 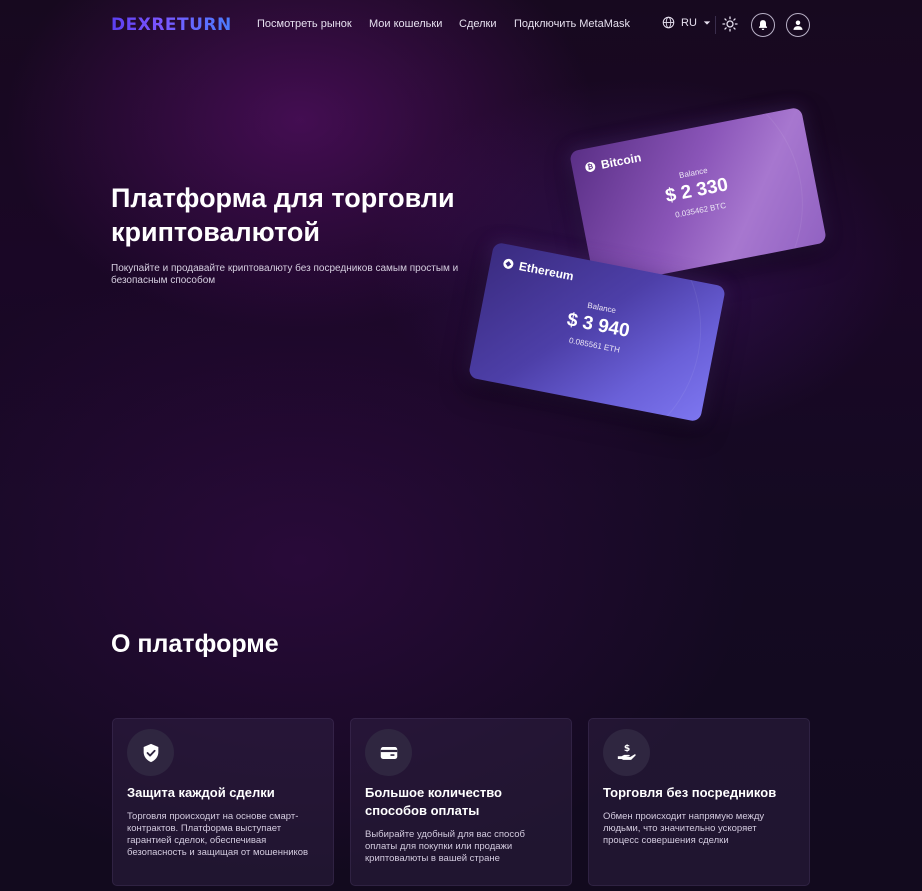 I want to click on bitcoin-crypto-amount: 0.035462 BTC, so click(x=700, y=210).